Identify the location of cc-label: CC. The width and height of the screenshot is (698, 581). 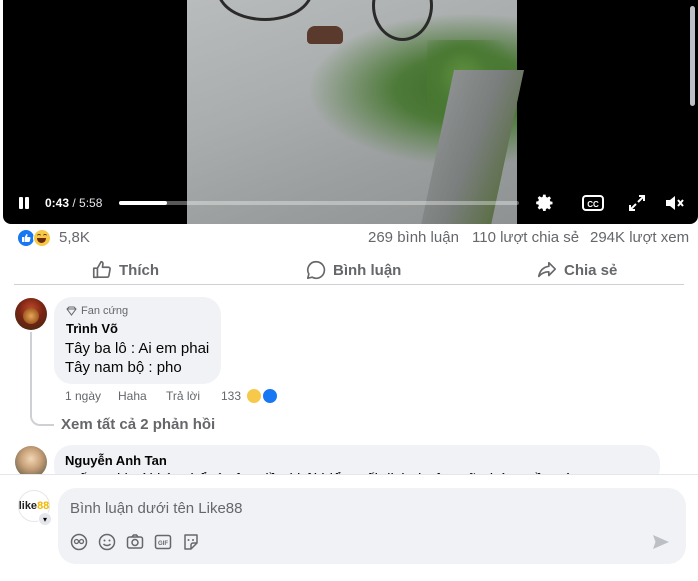
(593, 204).